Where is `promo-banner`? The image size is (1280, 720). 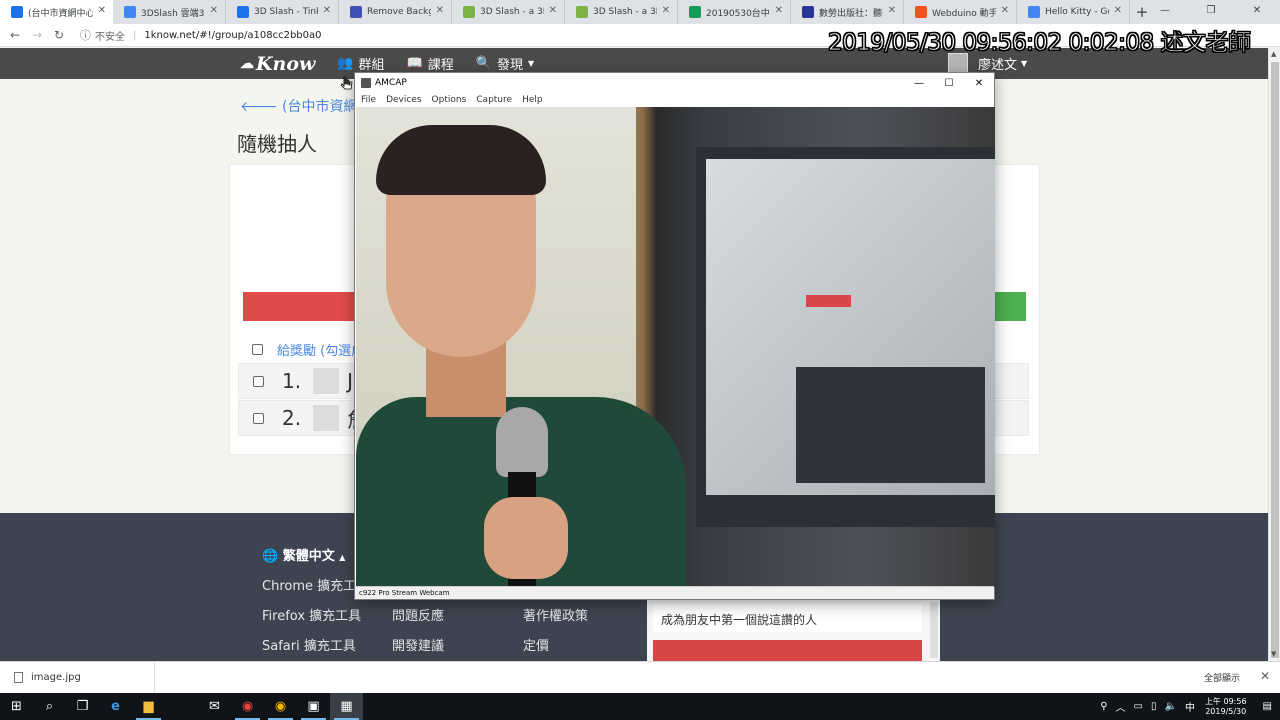 promo-banner is located at coordinates (787, 650).